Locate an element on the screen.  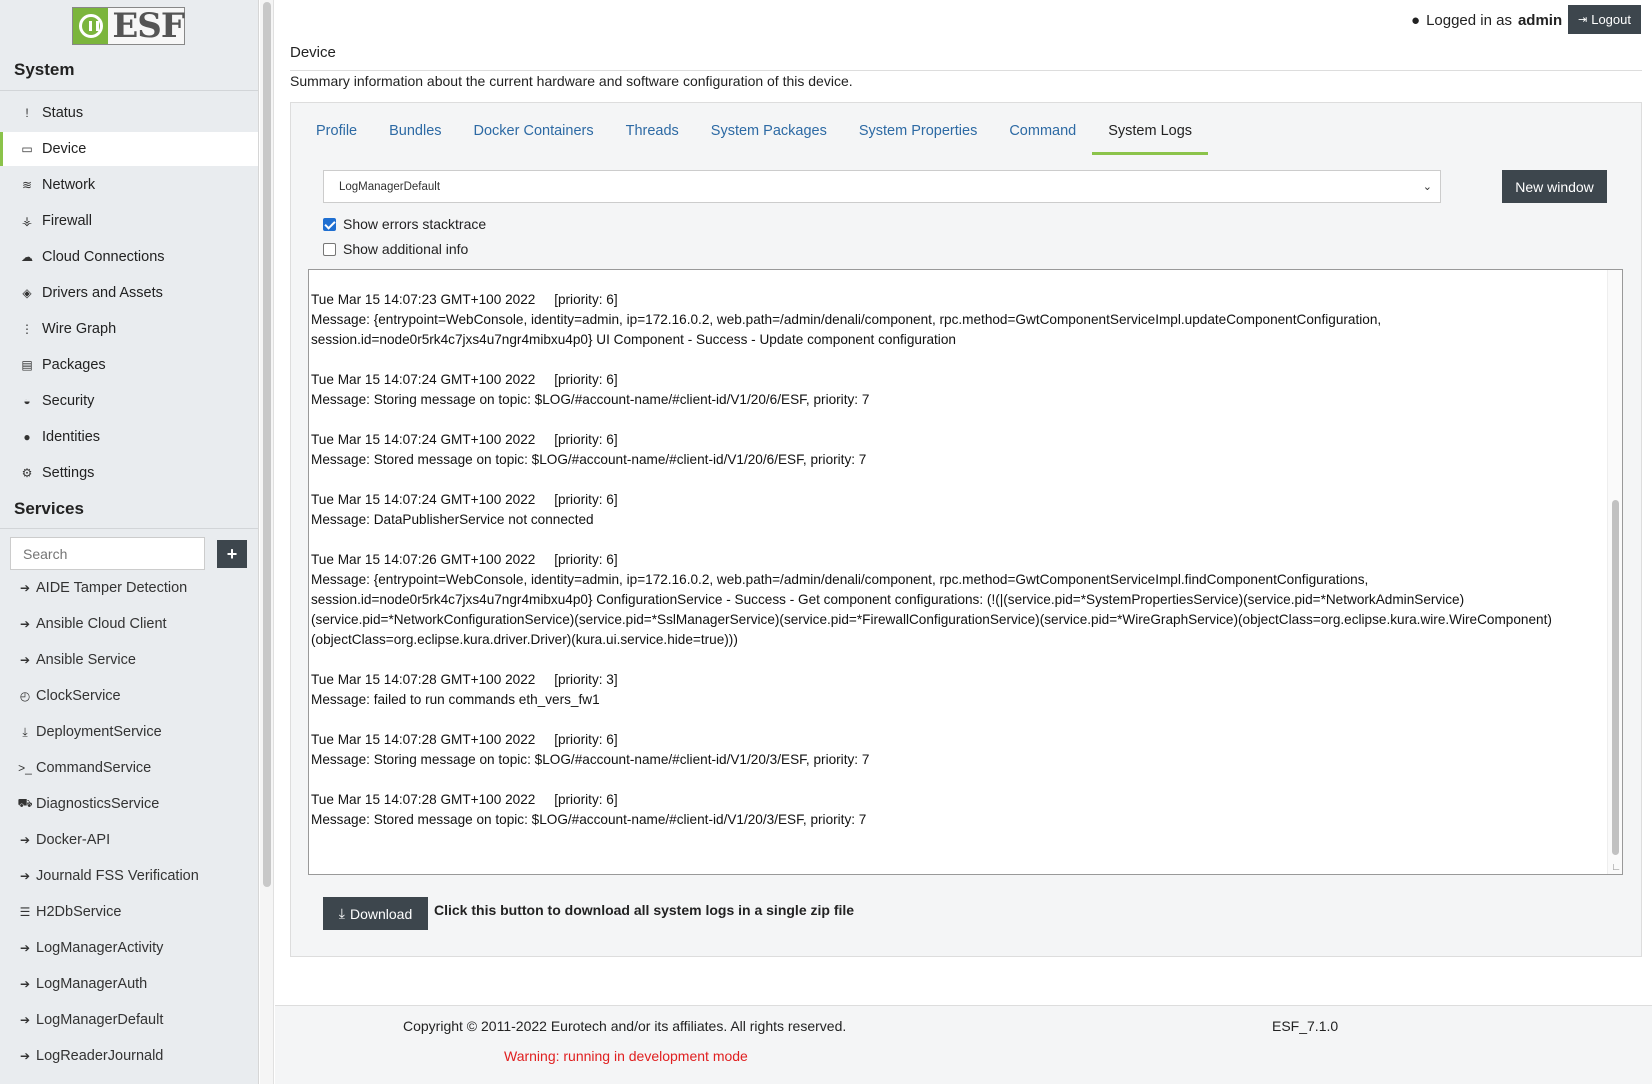
new-window-button: New window is located at coordinates (1554, 186).